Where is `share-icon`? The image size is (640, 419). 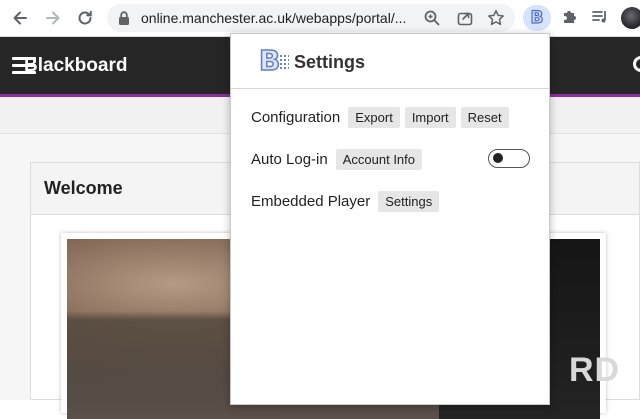 share-icon is located at coordinates (465, 18).